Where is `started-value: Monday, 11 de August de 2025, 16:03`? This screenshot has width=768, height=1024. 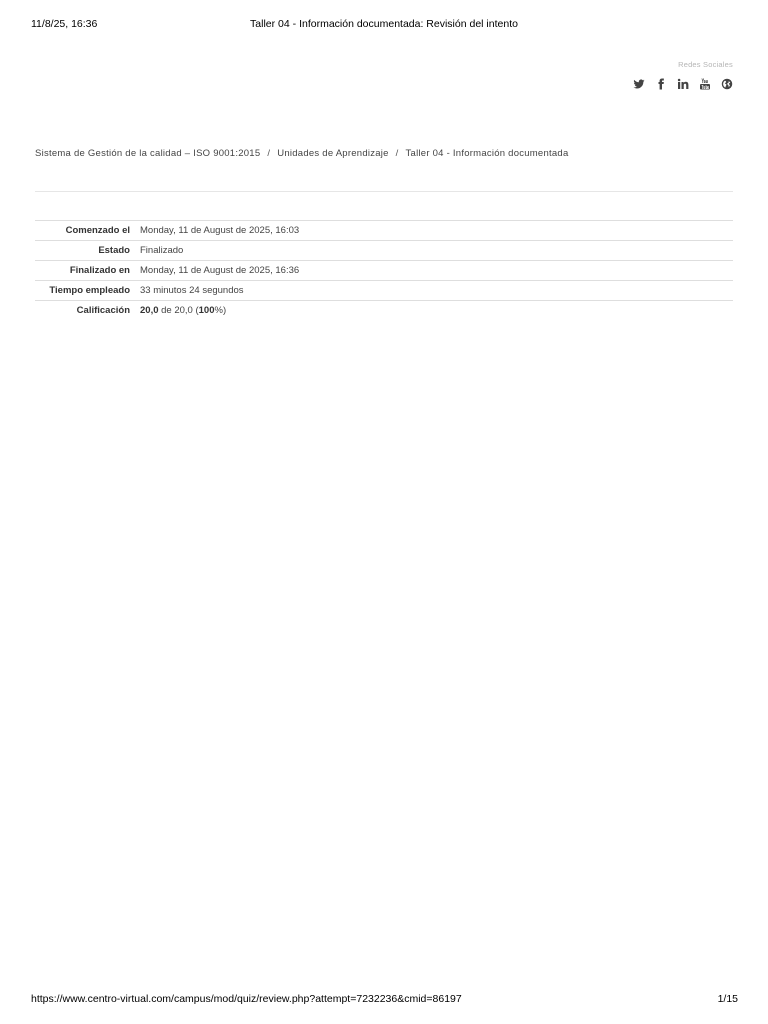 started-value: Monday, 11 de August de 2025, 16:03 is located at coordinates (220, 230).